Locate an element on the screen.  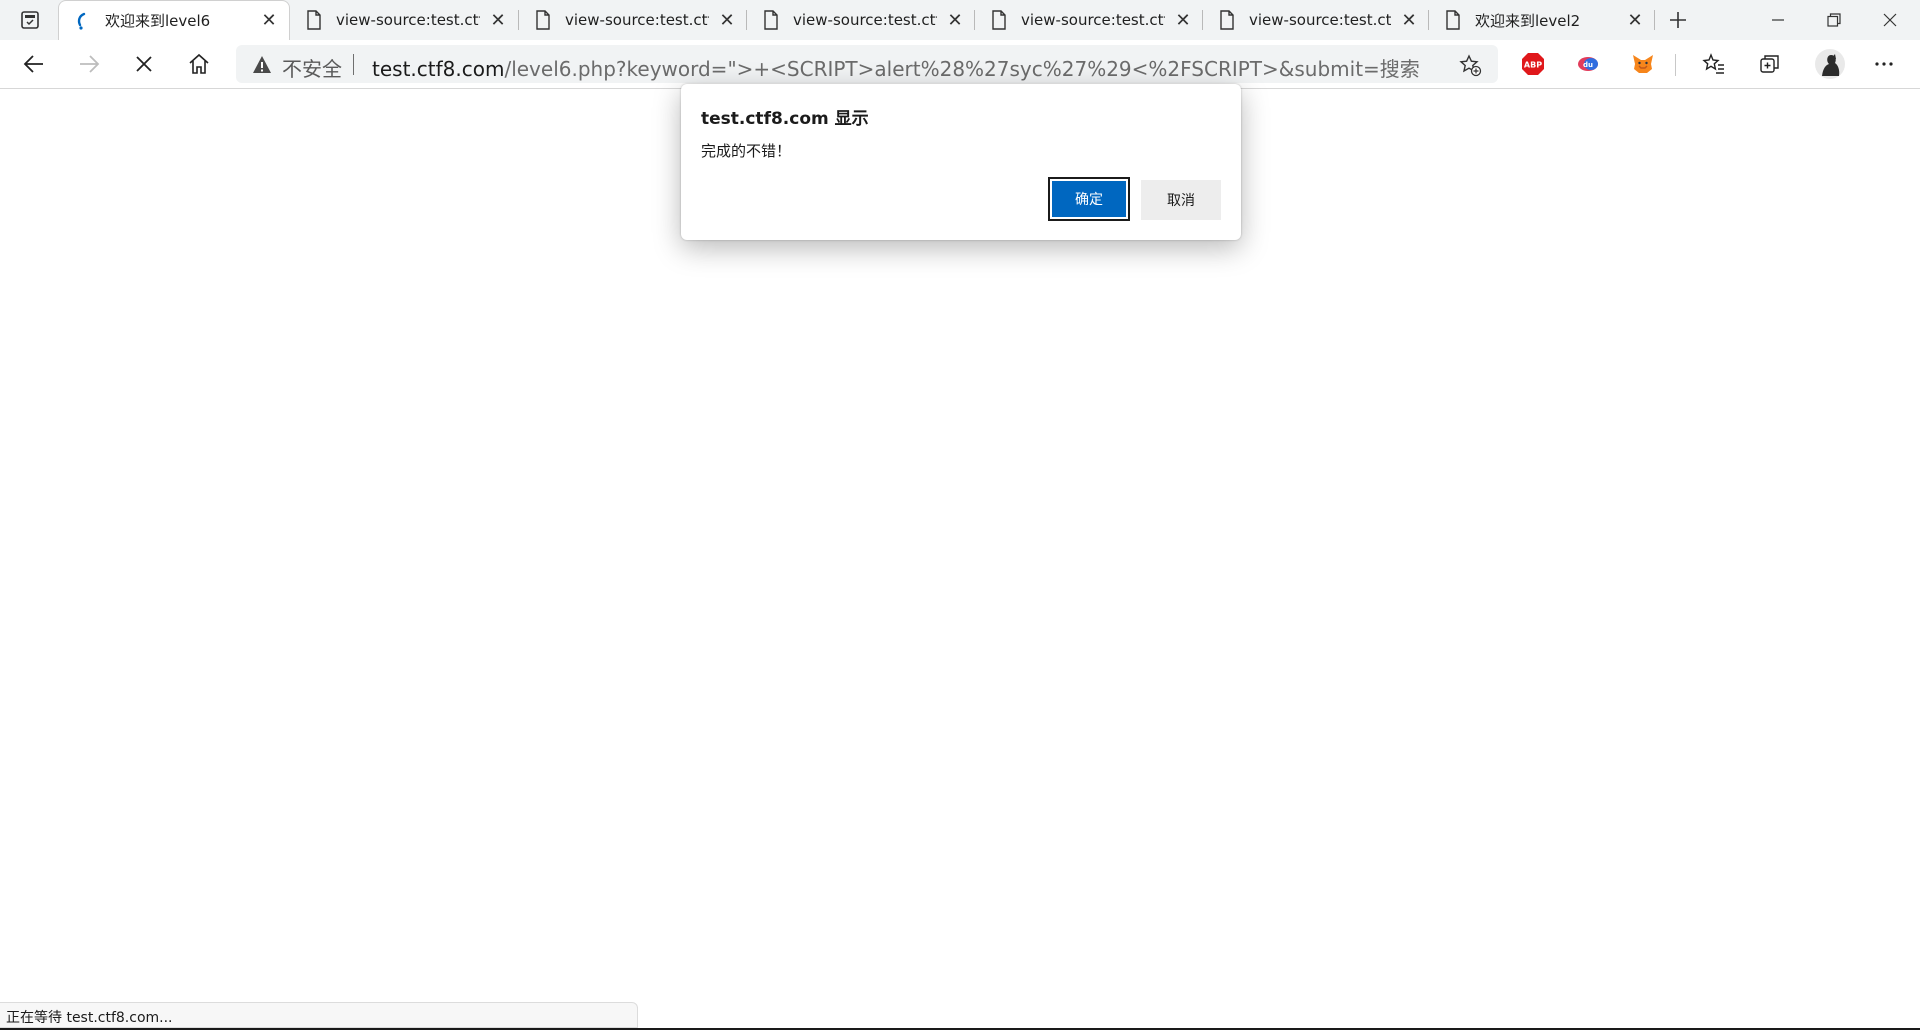
tab-view-source-1: view-source:test.ctf8.c ✕ is located at coordinates (404, 20).